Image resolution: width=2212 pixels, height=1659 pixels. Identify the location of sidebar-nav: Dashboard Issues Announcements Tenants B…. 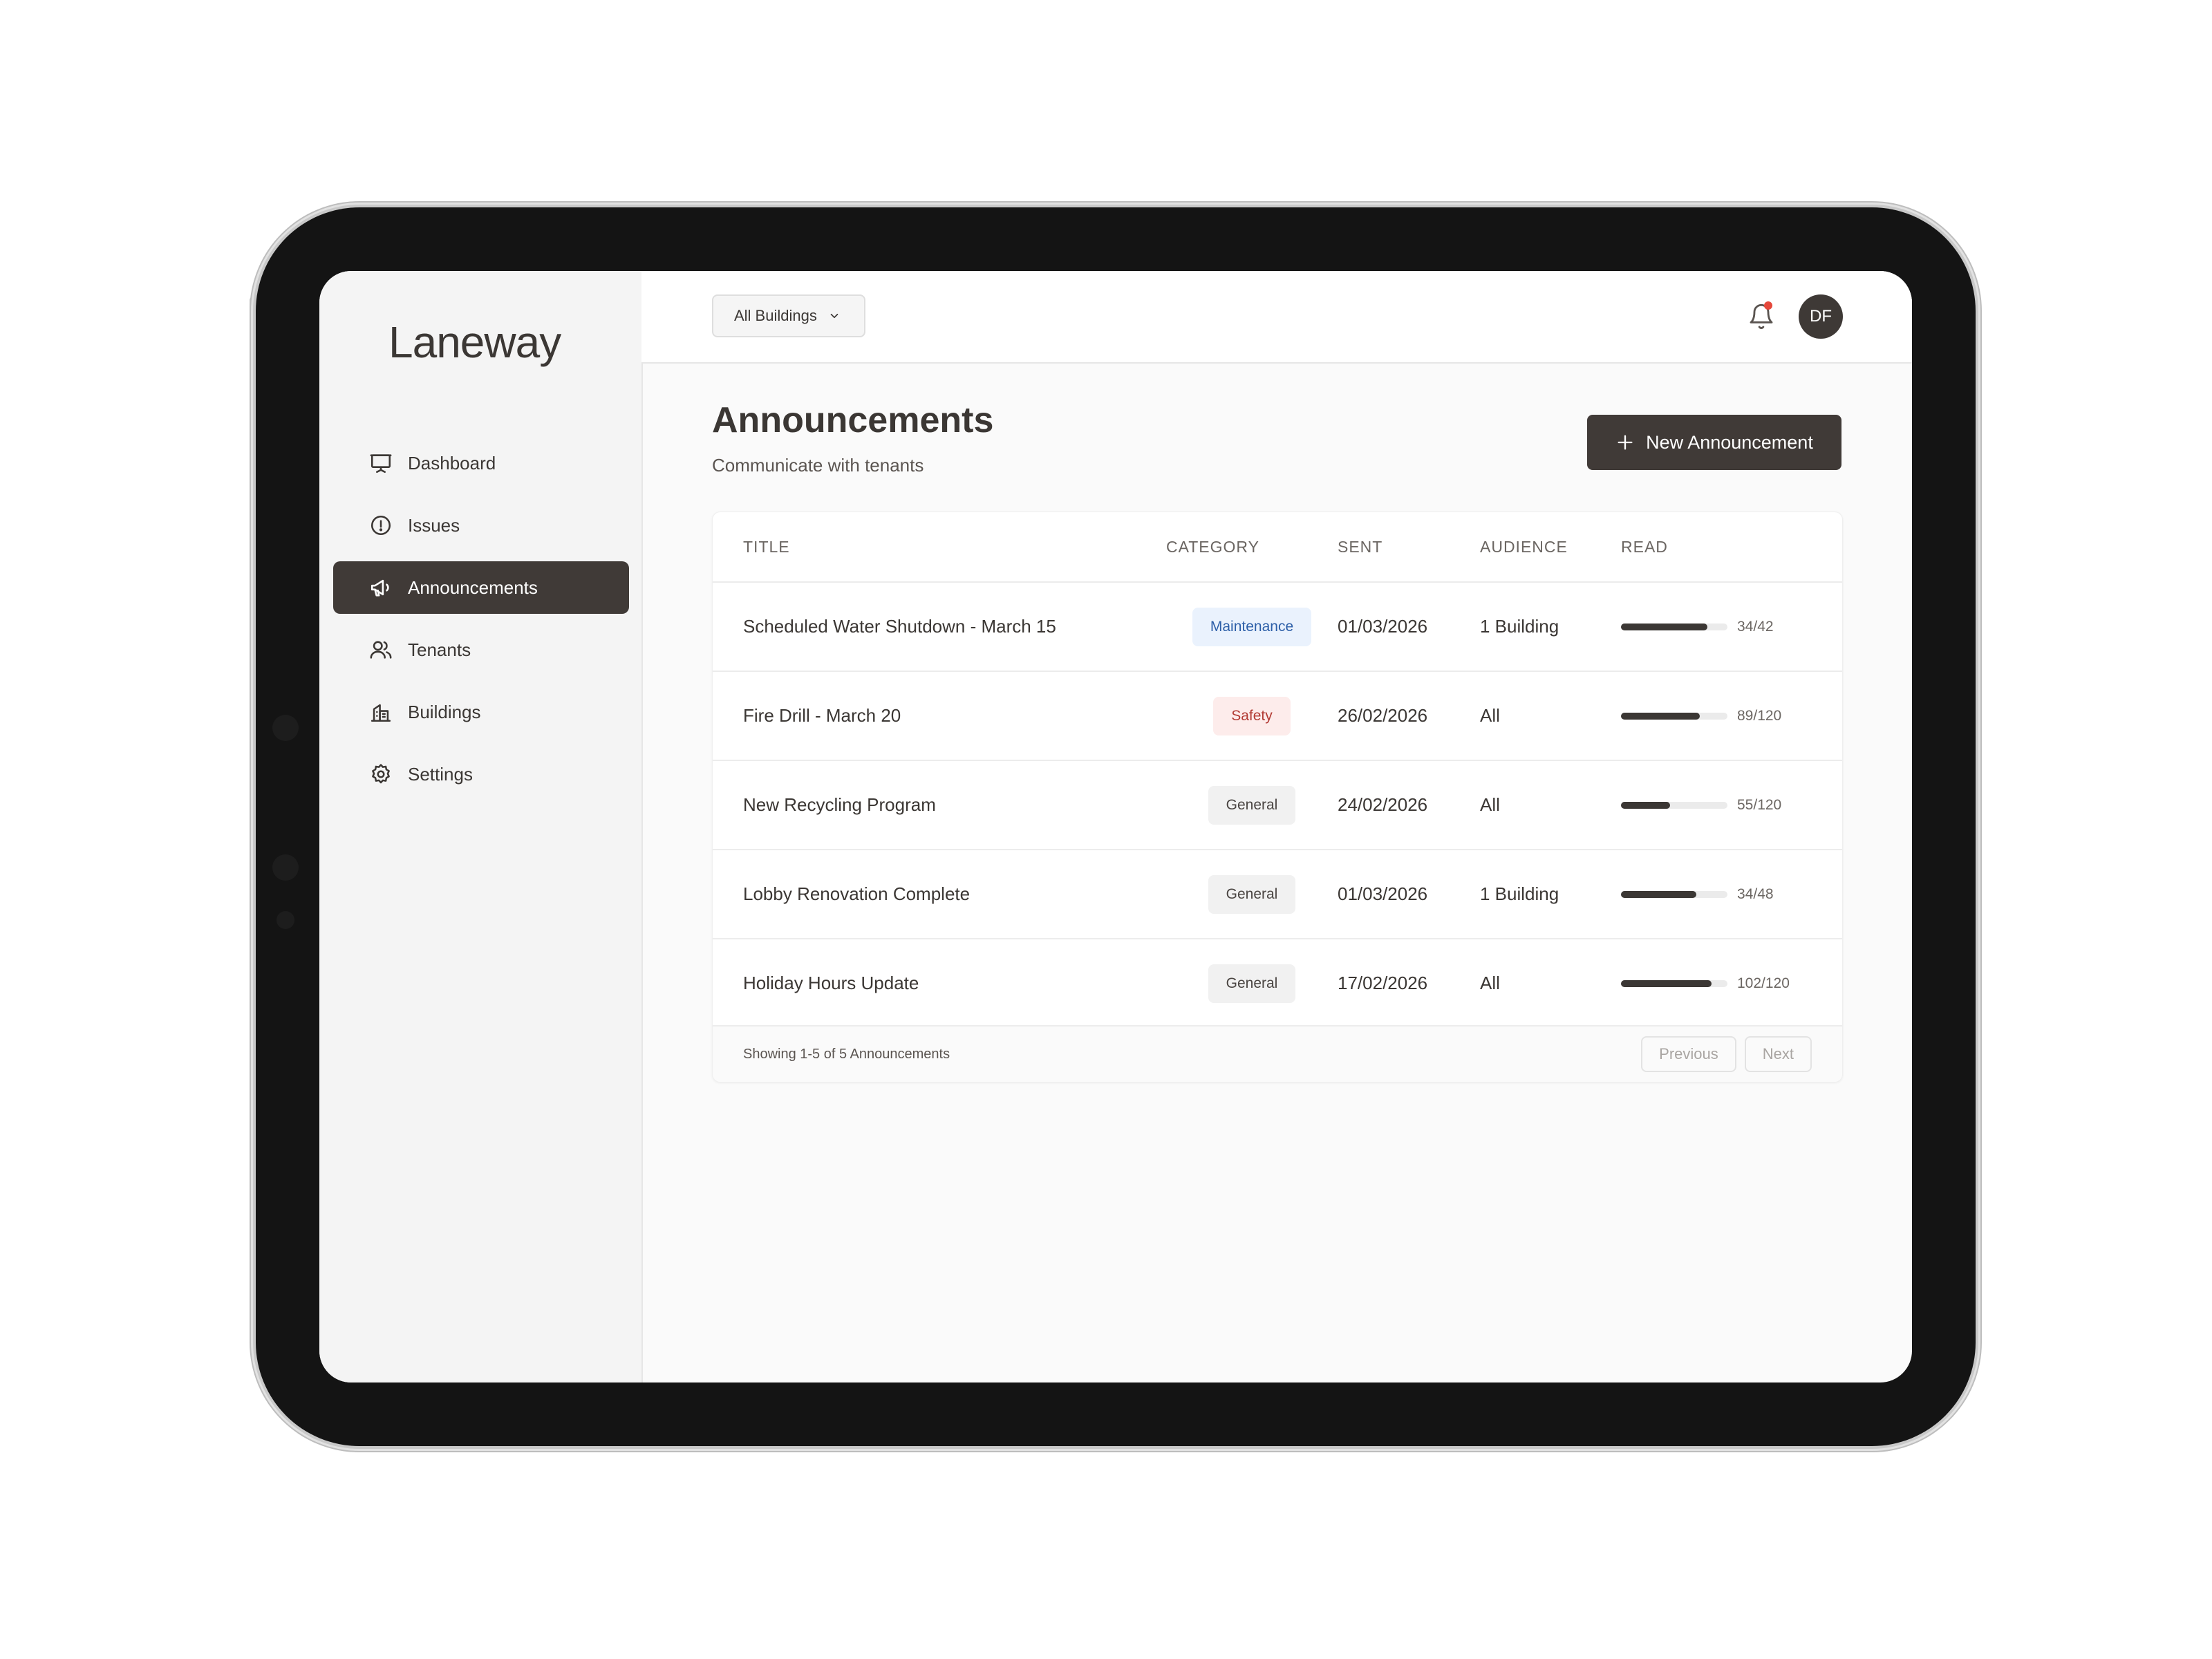
(481, 623).